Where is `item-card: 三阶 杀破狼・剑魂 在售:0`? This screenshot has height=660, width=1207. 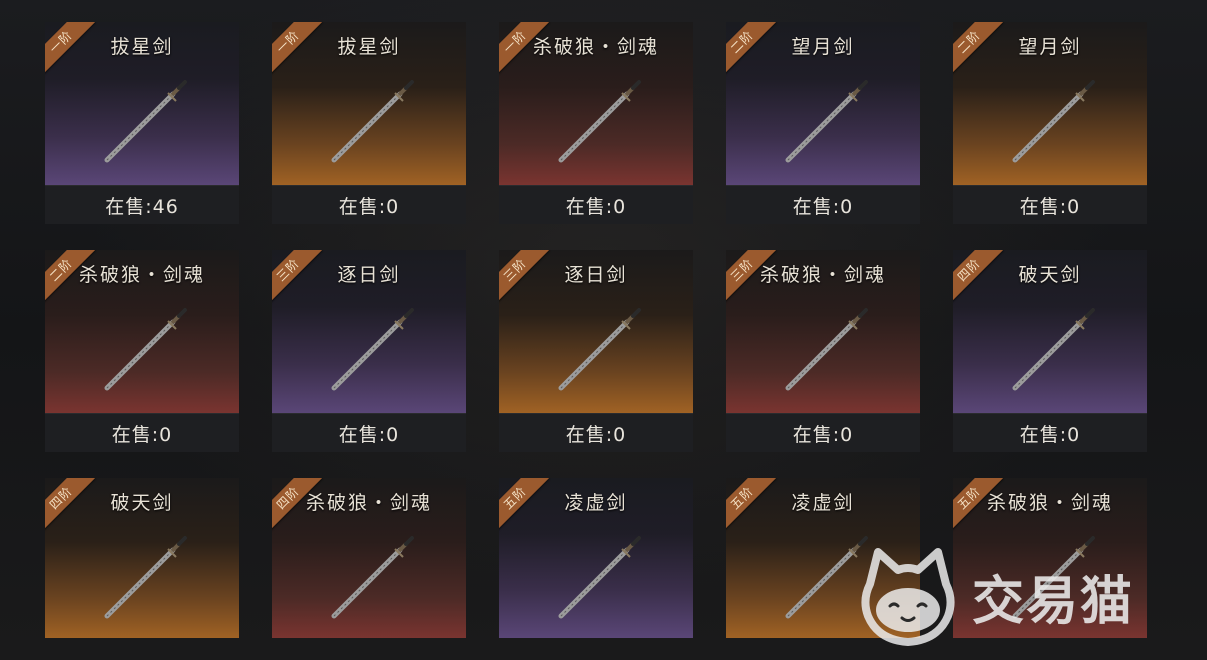 item-card: 三阶 杀破狼・剑魂 在售:0 is located at coordinates (823, 351).